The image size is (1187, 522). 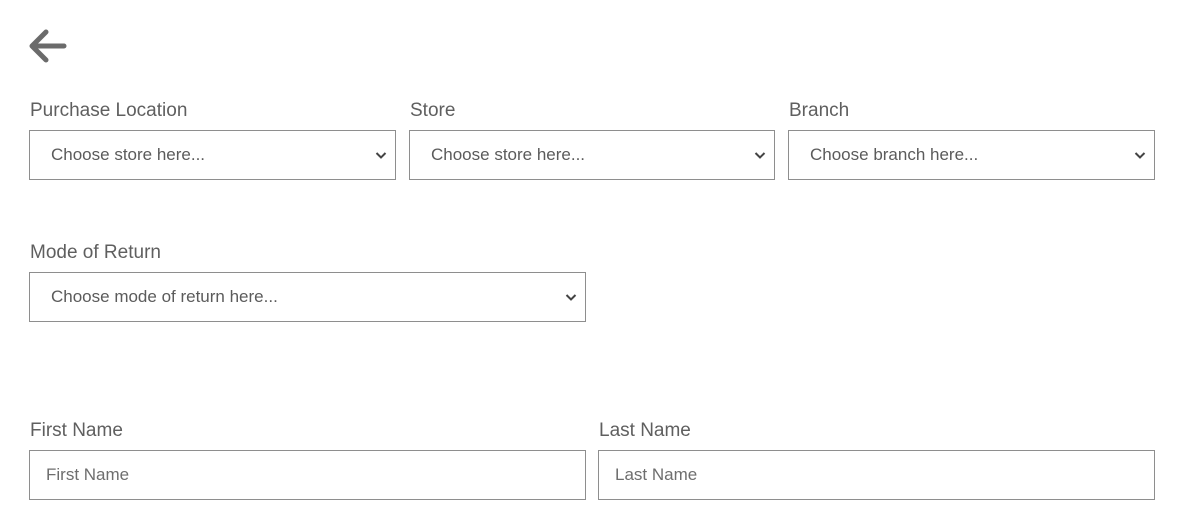 What do you see at coordinates (76, 430) in the screenshot?
I see `first-name-label: First Name` at bounding box center [76, 430].